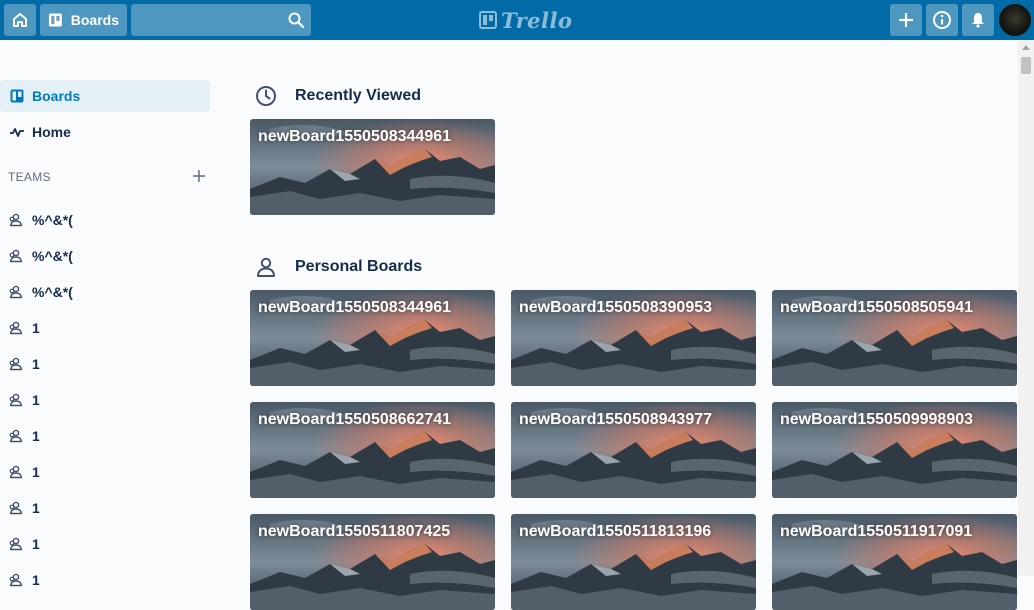 This screenshot has width=1034, height=610. Describe the element at coordinates (372, 450) in the screenshot. I see `board-tile: newBoard1550508662741` at that location.